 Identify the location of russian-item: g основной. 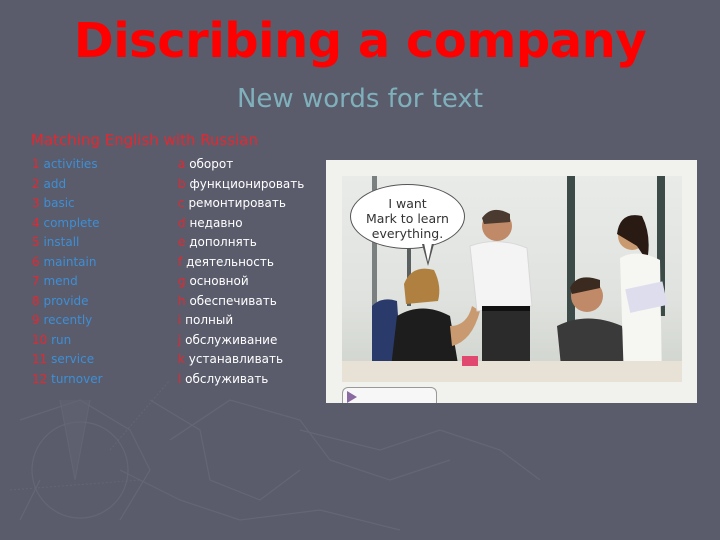
(213, 281).